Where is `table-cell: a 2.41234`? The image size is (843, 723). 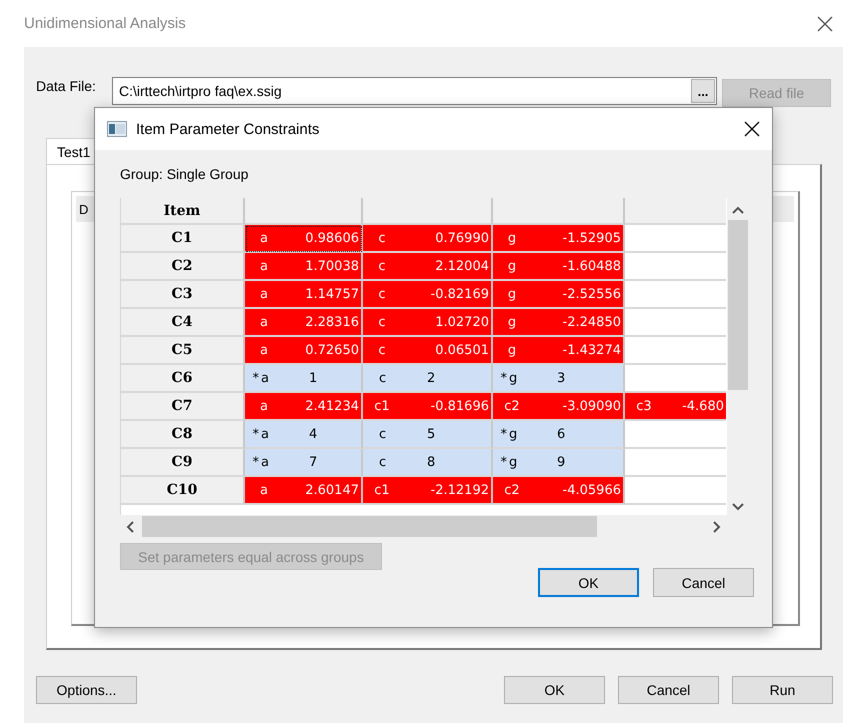 table-cell: a 2.41234 is located at coordinates (304, 407).